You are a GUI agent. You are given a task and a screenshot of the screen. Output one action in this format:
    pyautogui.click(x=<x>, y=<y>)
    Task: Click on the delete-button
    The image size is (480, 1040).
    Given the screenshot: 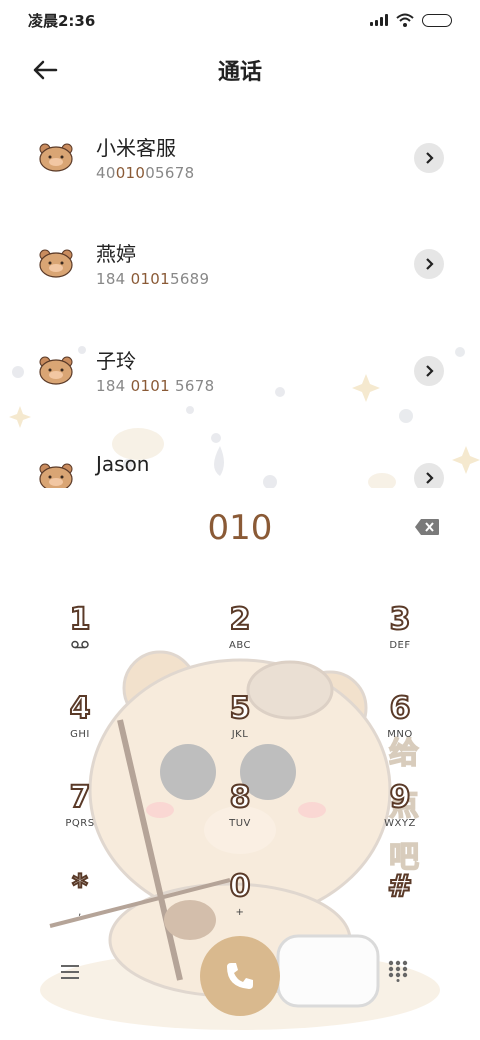 What is the action you would take?
    pyautogui.click(x=427, y=527)
    